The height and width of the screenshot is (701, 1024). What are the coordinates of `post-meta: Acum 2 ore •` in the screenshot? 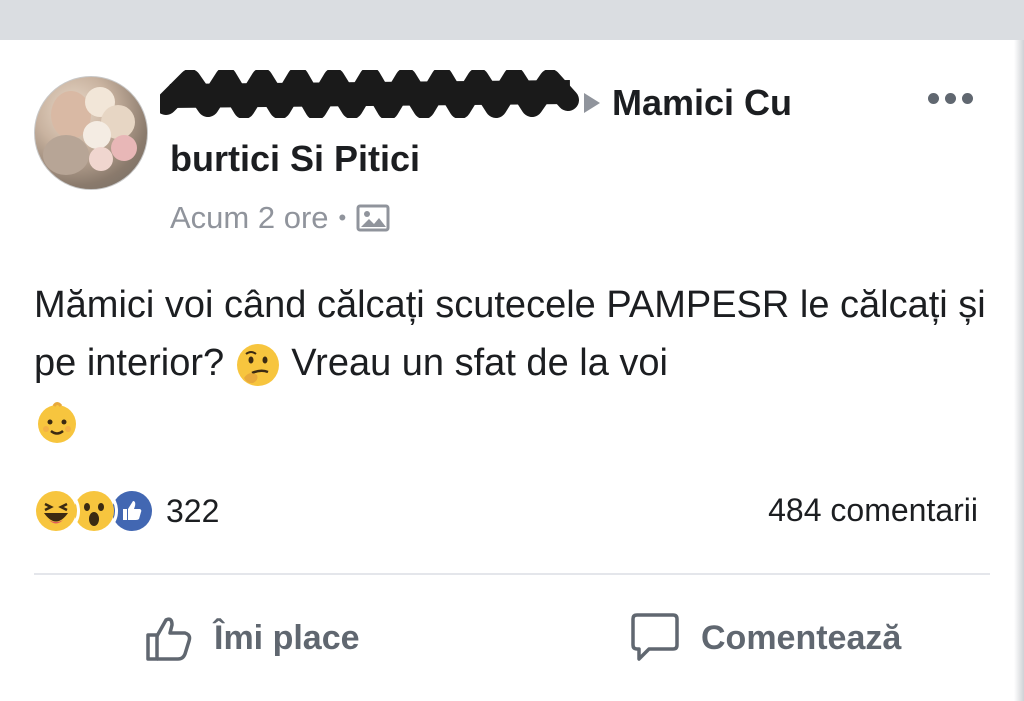 It's located at (280, 218).